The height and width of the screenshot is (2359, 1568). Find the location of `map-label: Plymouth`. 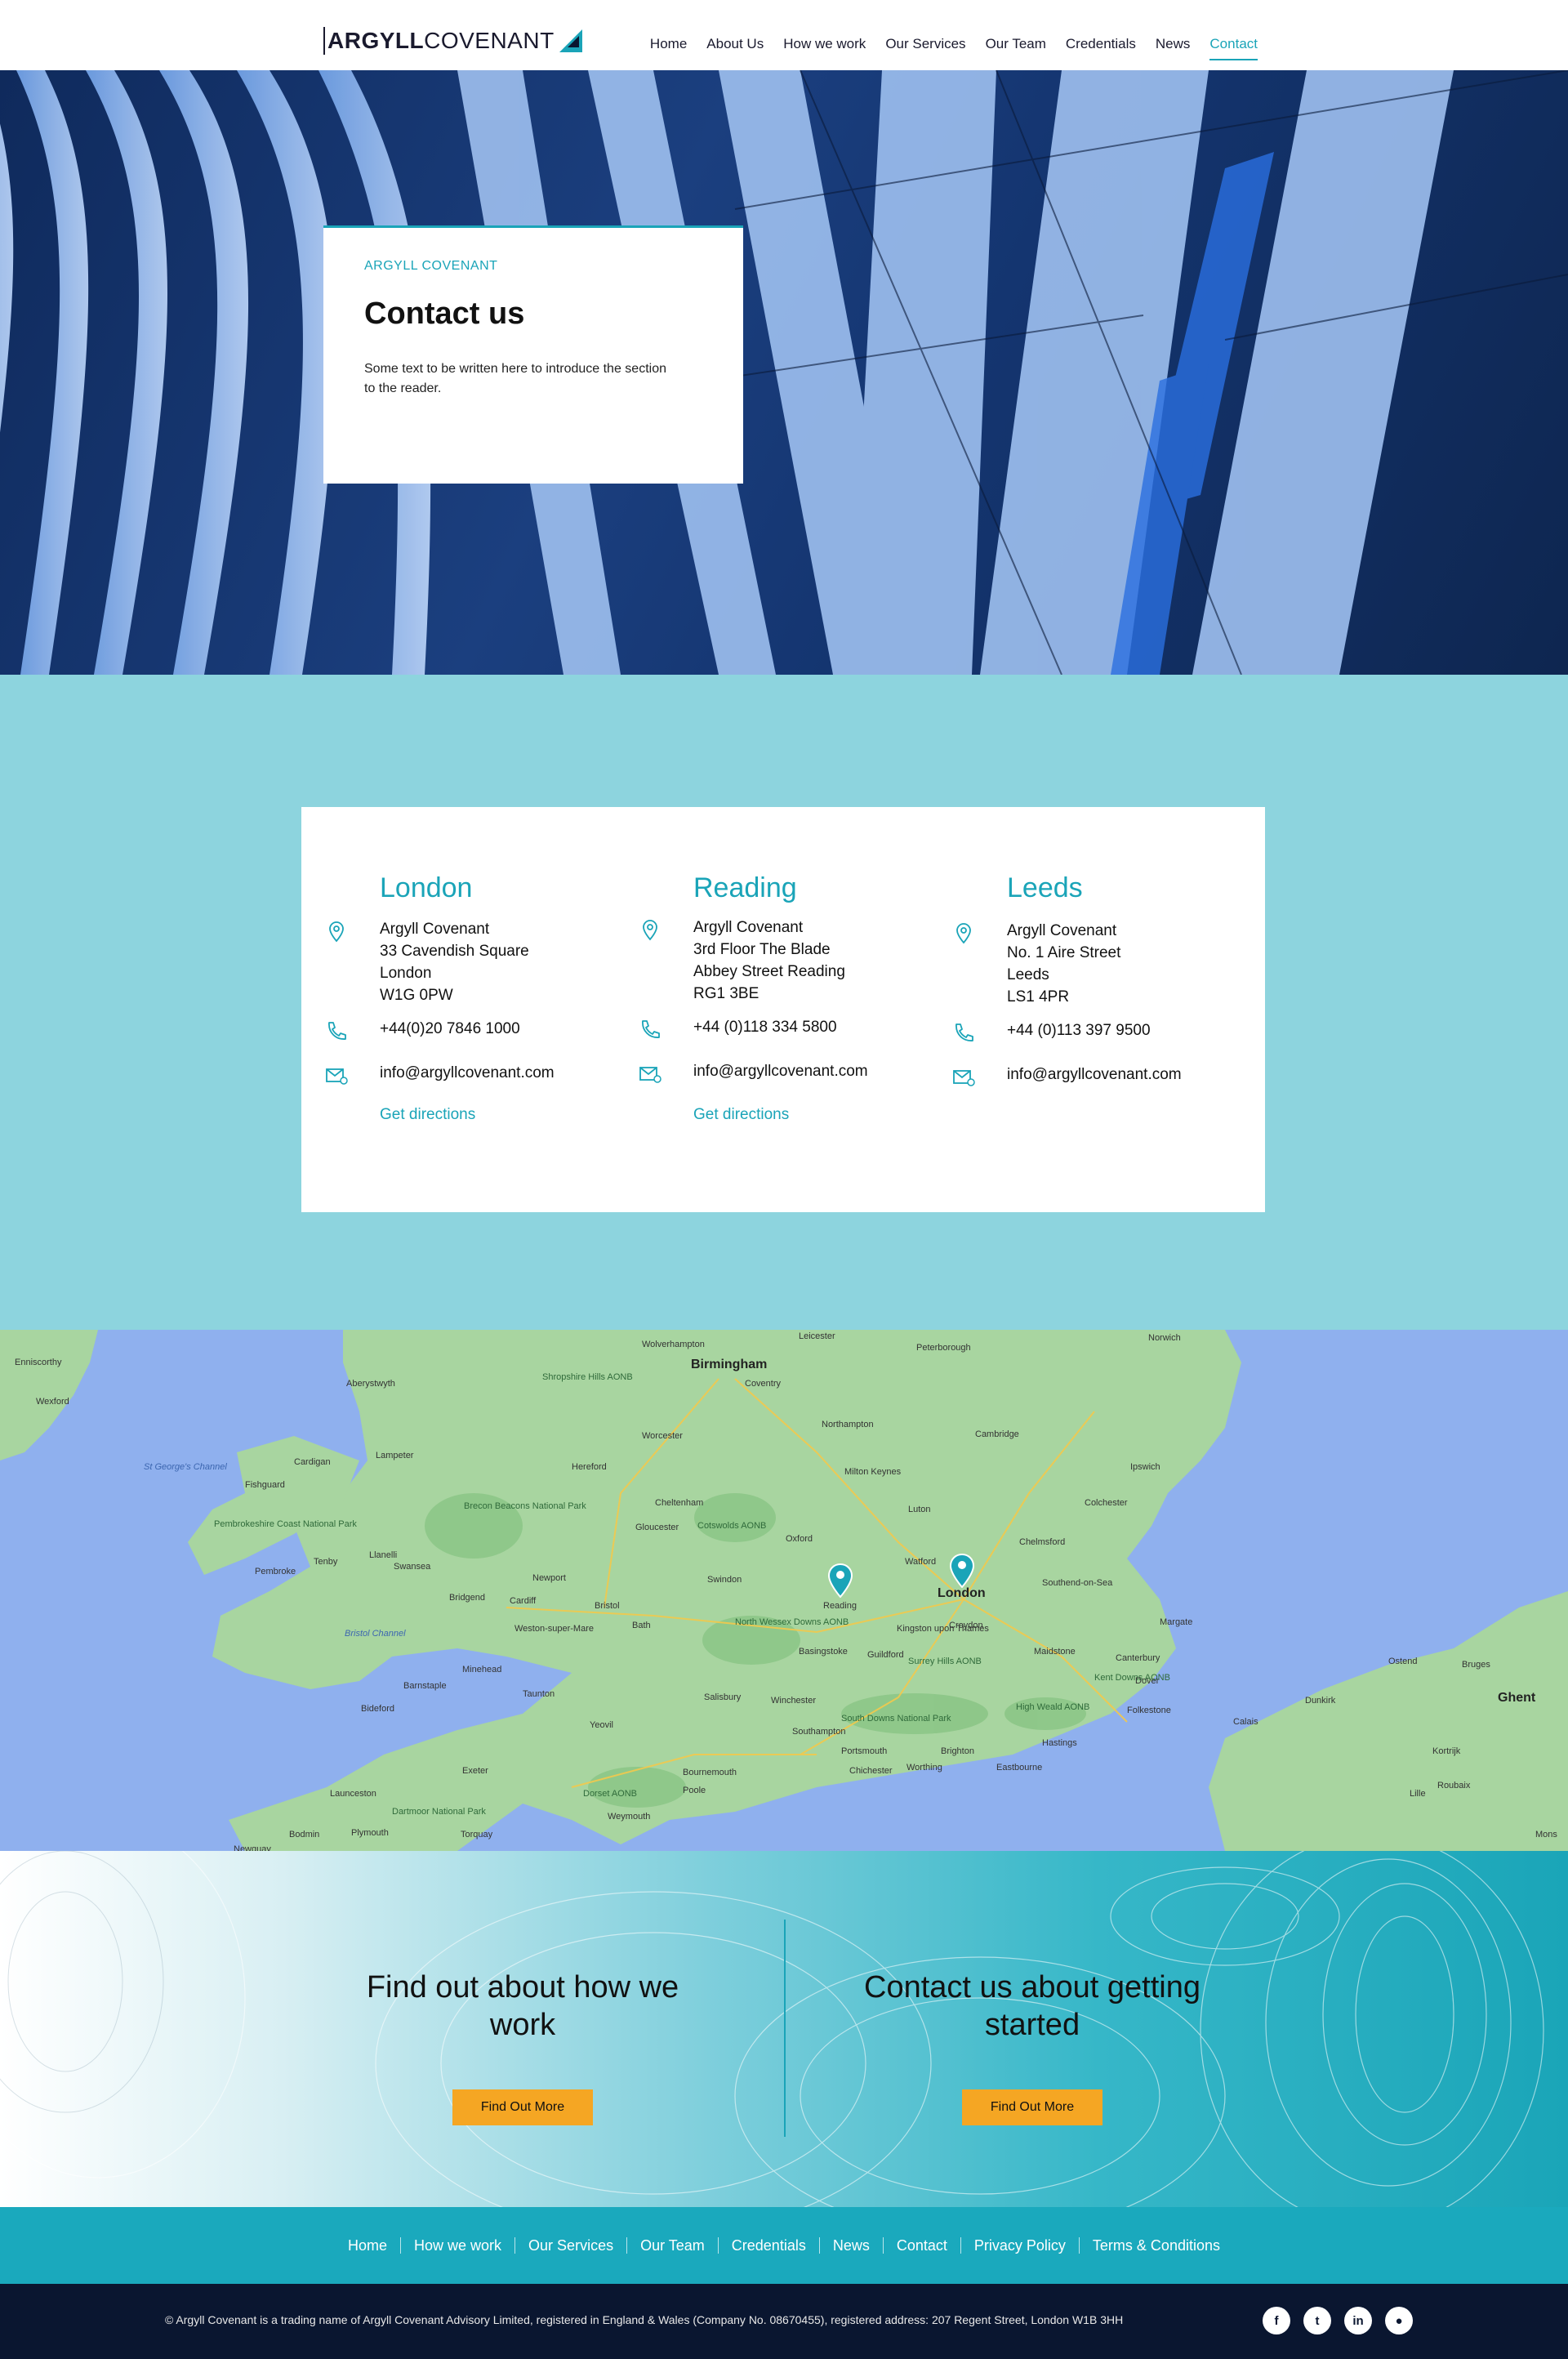

map-label: Plymouth is located at coordinates (370, 1833).